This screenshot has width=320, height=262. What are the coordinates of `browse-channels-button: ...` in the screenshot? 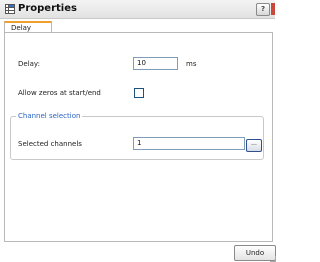 It's located at (254, 145).